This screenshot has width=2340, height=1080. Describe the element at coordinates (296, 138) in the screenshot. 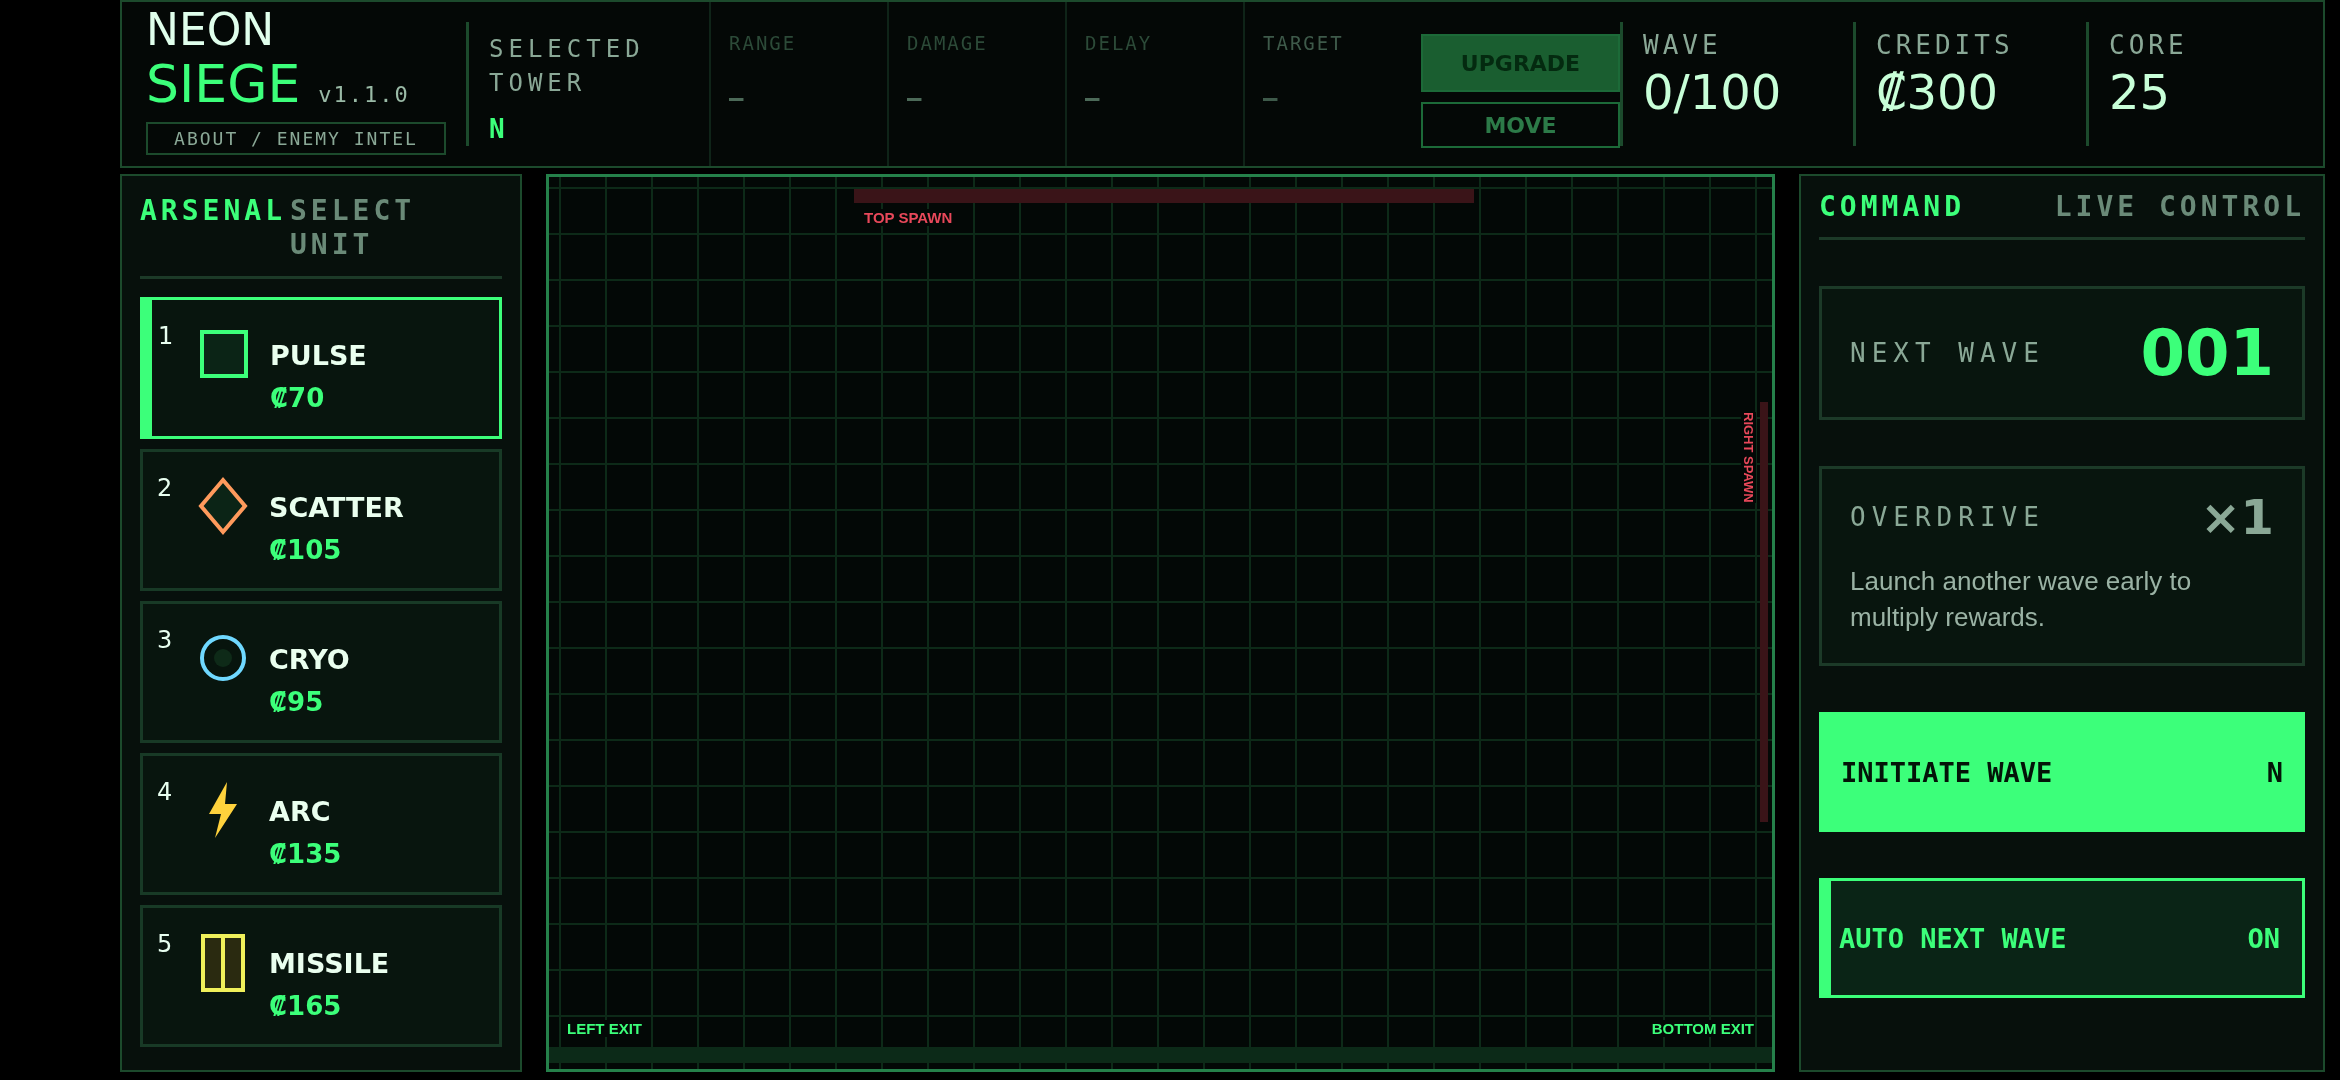

I see `about-button: ABOUT / ENEMY INTEL` at that location.